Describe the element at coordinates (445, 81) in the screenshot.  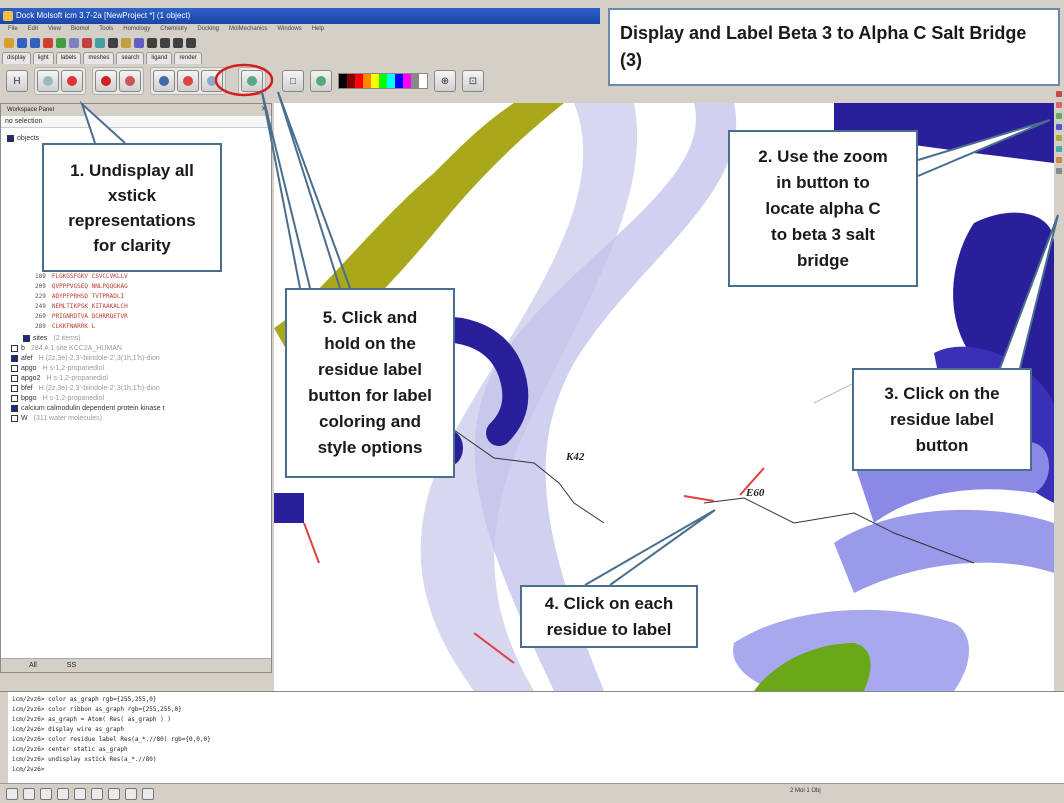
I see `zoom-button: ⊕` at that location.